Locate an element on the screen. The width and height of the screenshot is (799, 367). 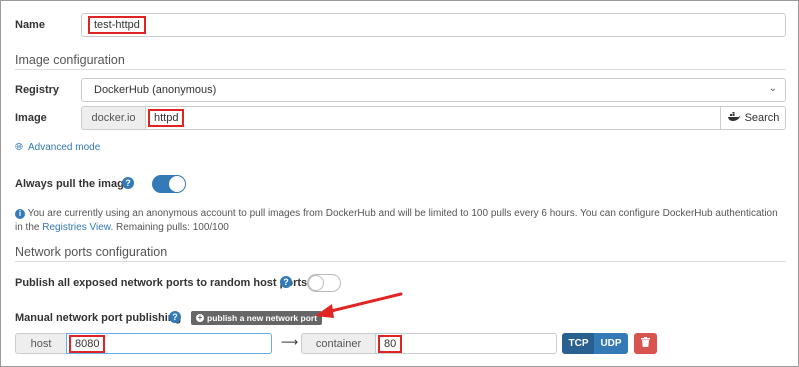
advanced-mode-link: 🌐︎ Advanced mode is located at coordinates (57, 147).